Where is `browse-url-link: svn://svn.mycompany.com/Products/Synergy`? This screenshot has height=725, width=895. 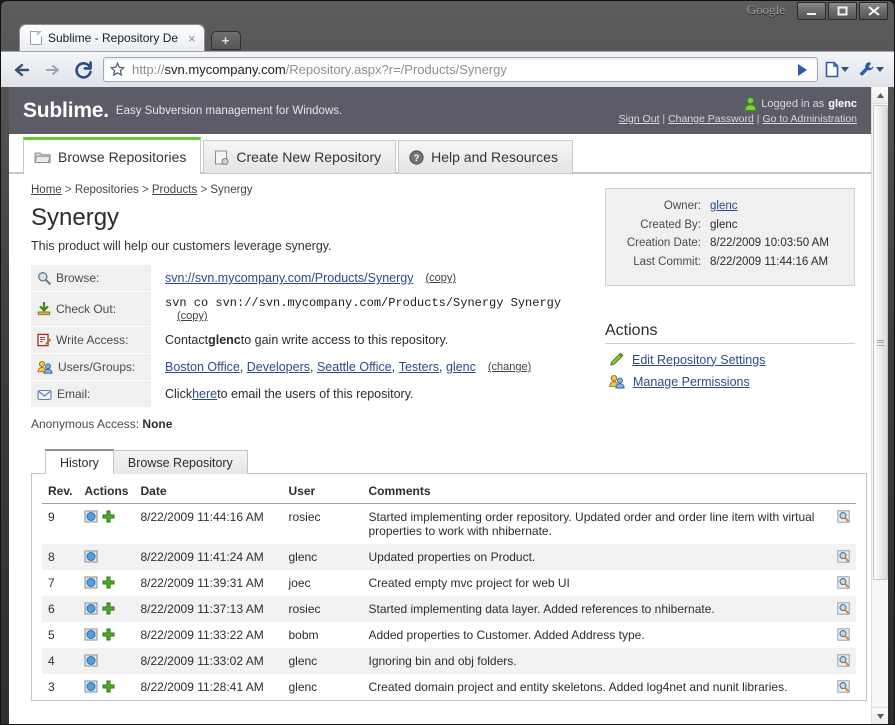
browse-url-link: svn://svn.mycompany.com/Products/Synergy is located at coordinates (289, 278).